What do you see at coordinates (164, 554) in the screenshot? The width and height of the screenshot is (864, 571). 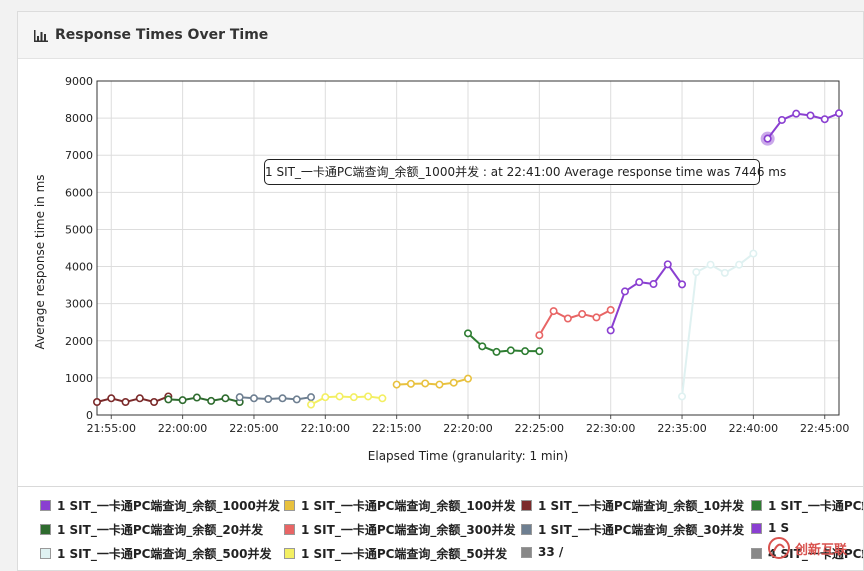 I see `legend-label: 1 SIT_一卡通PC端查询_余额_500并发` at bounding box center [164, 554].